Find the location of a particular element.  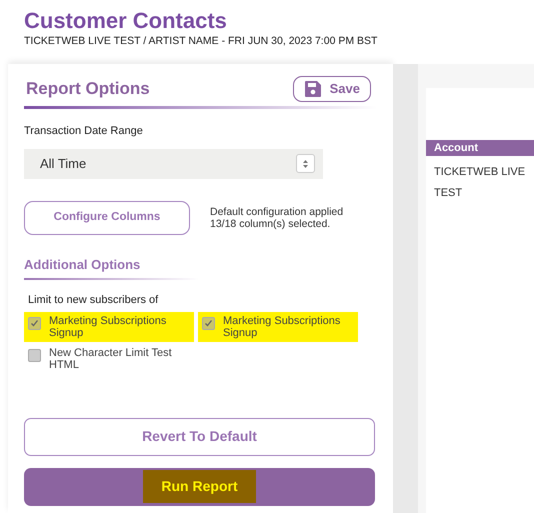

event-subtitle: TICKETWEB LIVE TEST / ARTIST NAME - FRI JUN 30, 2023 7:00 PM BST is located at coordinates (201, 41).